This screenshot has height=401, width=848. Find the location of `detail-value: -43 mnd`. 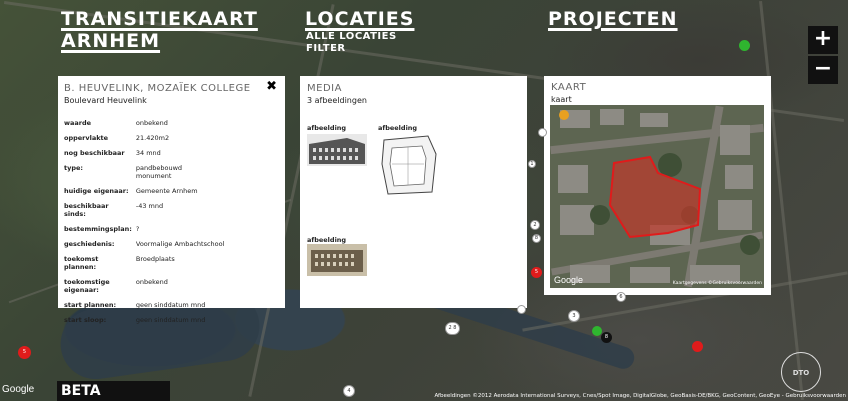

detail-value: -43 mnd is located at coordinates (149, 206).